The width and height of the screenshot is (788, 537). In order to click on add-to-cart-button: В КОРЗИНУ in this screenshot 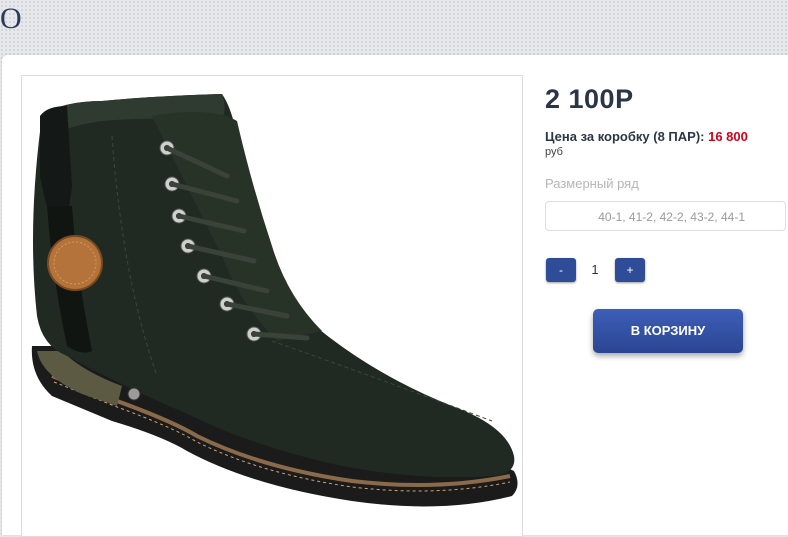, I will do `click(668, 331)`.